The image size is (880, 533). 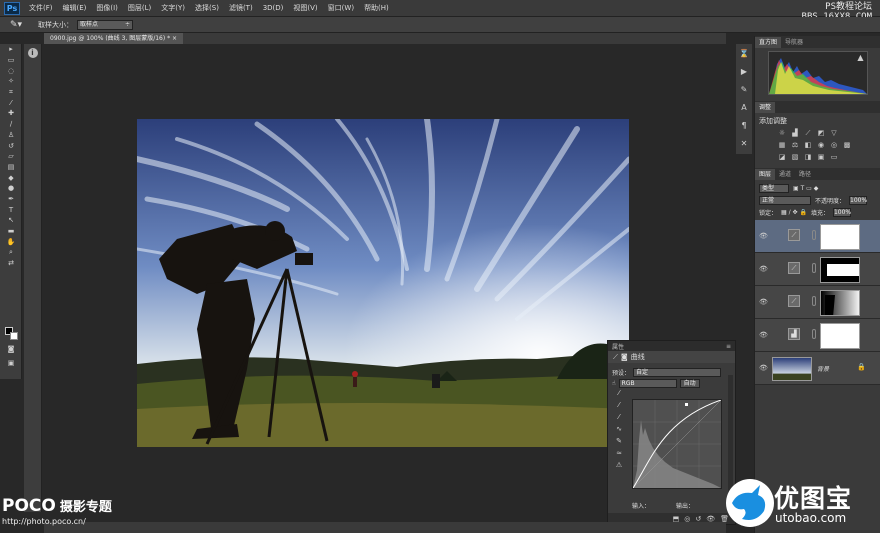 I want to click on crop-tool-icon: ⌗, so click(x=11, y=92).